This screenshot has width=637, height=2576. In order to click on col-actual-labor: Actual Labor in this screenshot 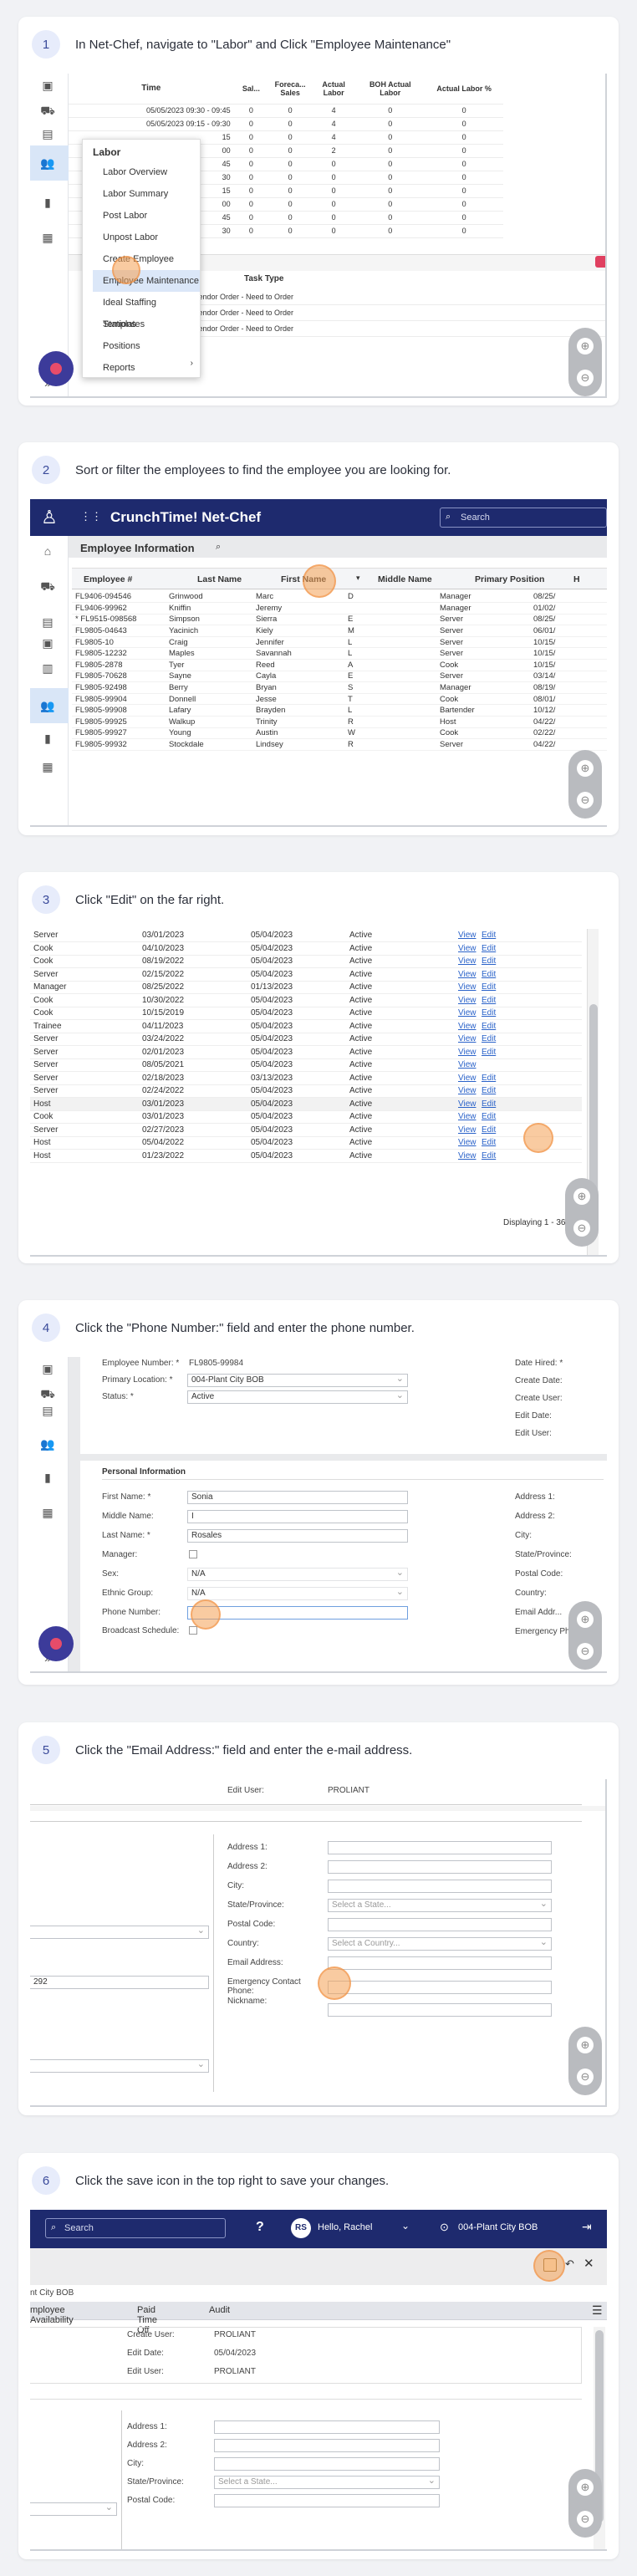, I will do `click(334, 89)`.